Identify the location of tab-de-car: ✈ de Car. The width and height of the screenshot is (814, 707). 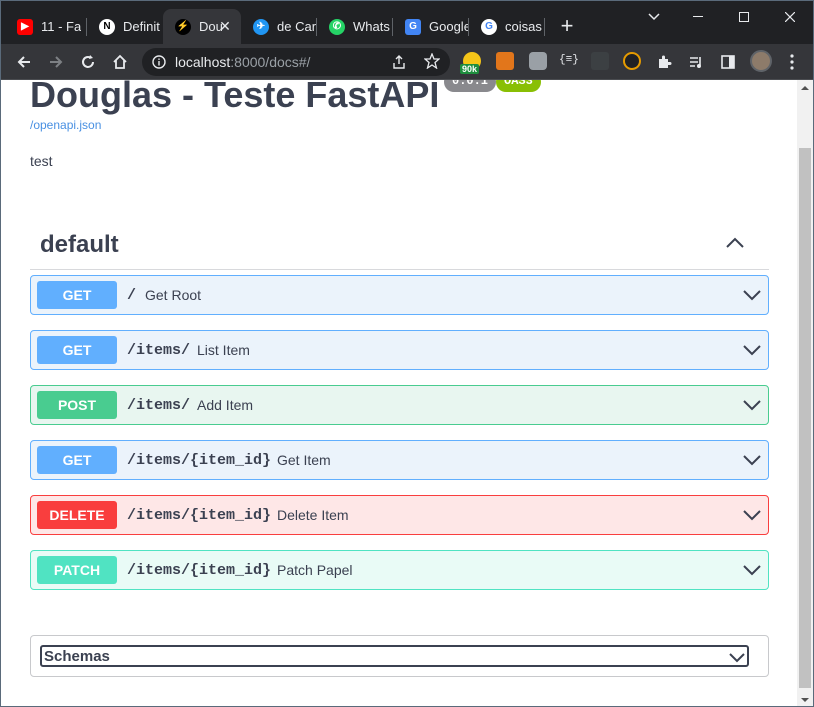
(279, 26).